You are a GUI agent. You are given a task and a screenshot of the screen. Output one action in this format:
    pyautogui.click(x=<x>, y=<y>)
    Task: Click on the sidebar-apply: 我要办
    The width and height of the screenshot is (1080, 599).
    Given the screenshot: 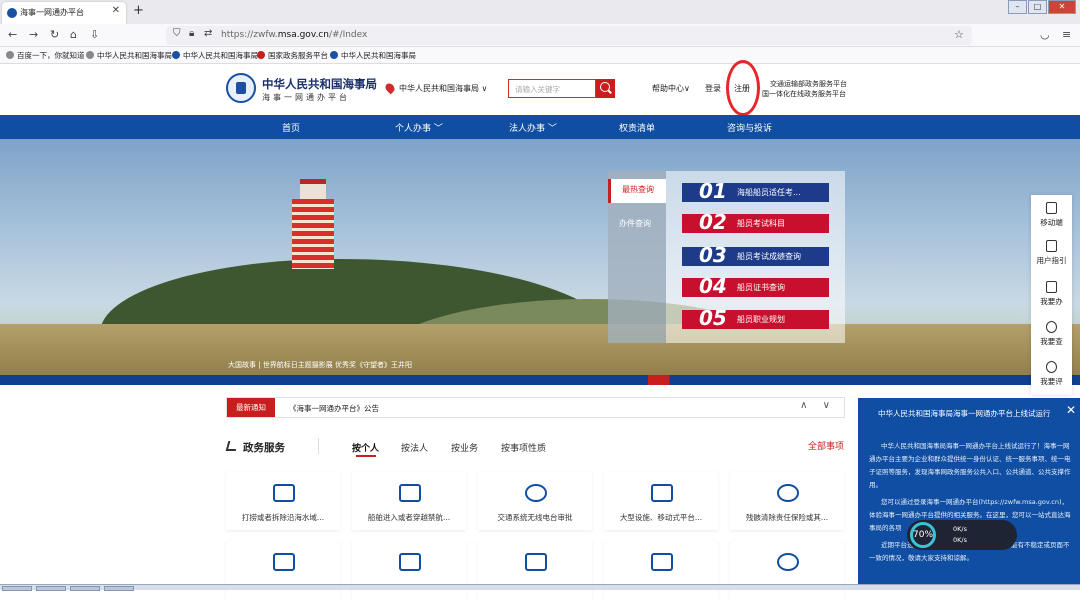 What is the action you would take?
    pyautogui.click(x=1051, y=294)
    